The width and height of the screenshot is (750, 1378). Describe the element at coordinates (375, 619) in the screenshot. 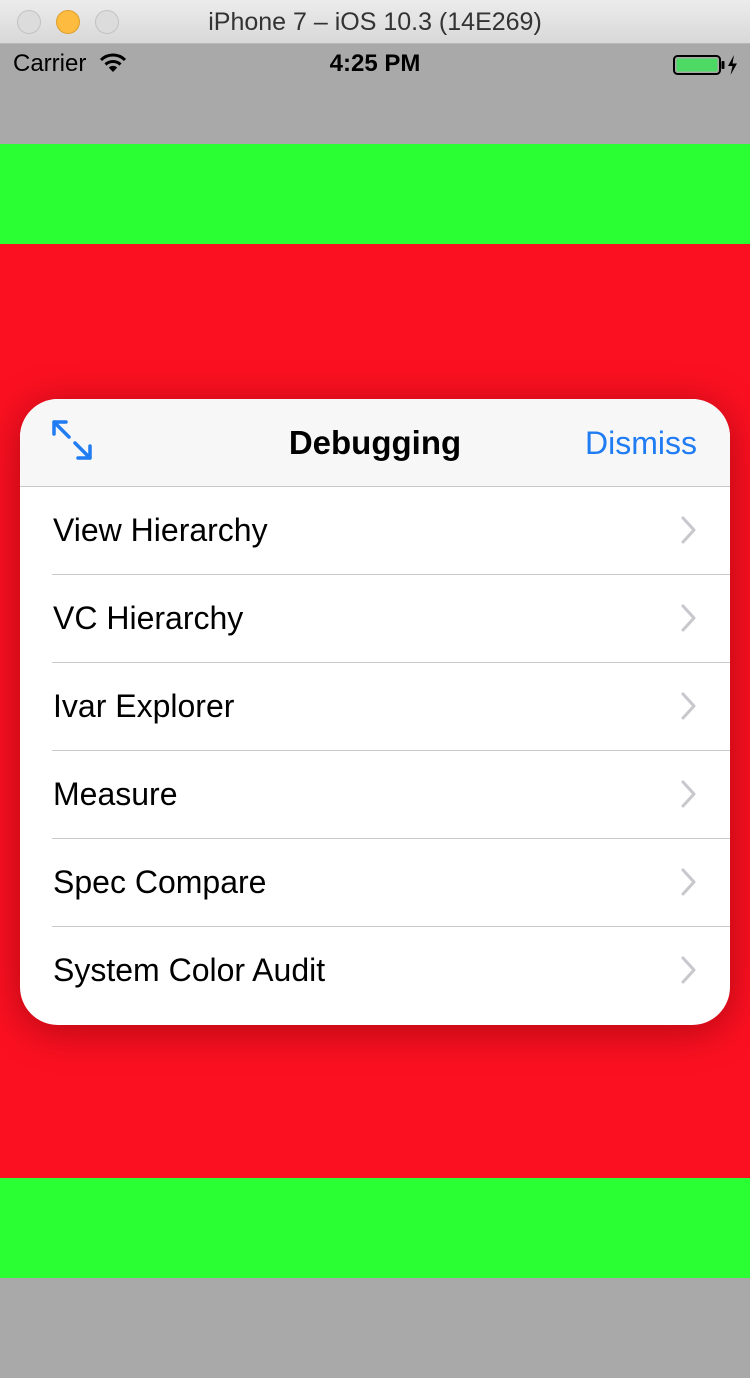

I see `menu-item-vc-hierarchy: VC Hierarchy` at that location.